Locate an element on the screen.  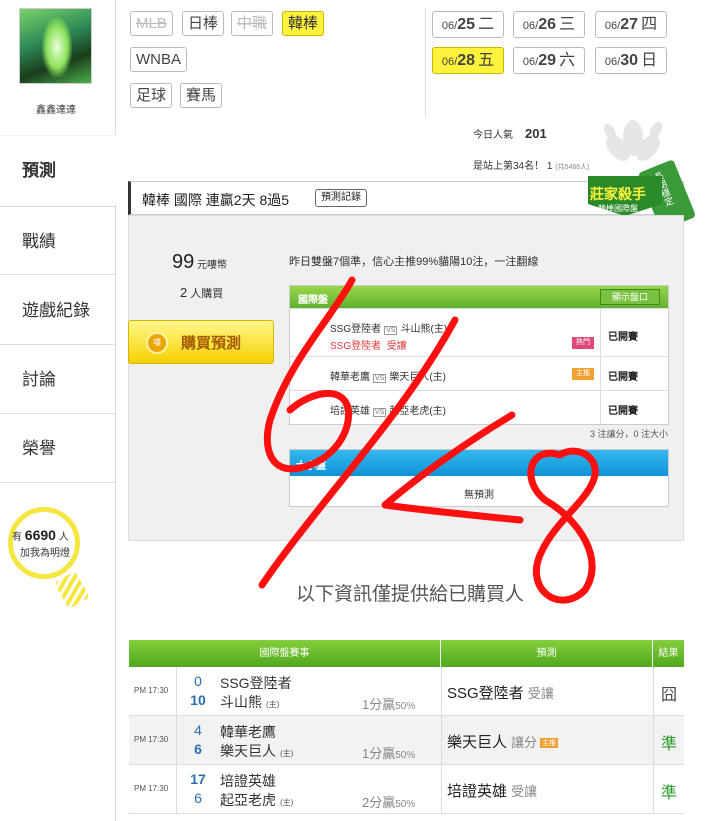
team-away: 韓華老鷹 is located at coordinates (248, 732).